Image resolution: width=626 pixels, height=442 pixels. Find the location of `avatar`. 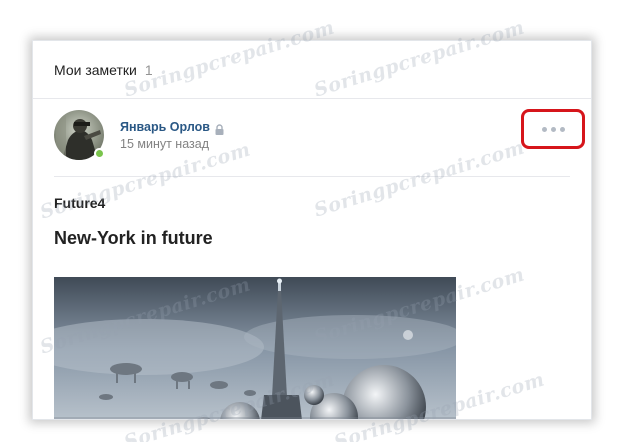

avatar is located at coordinates (79, 135).